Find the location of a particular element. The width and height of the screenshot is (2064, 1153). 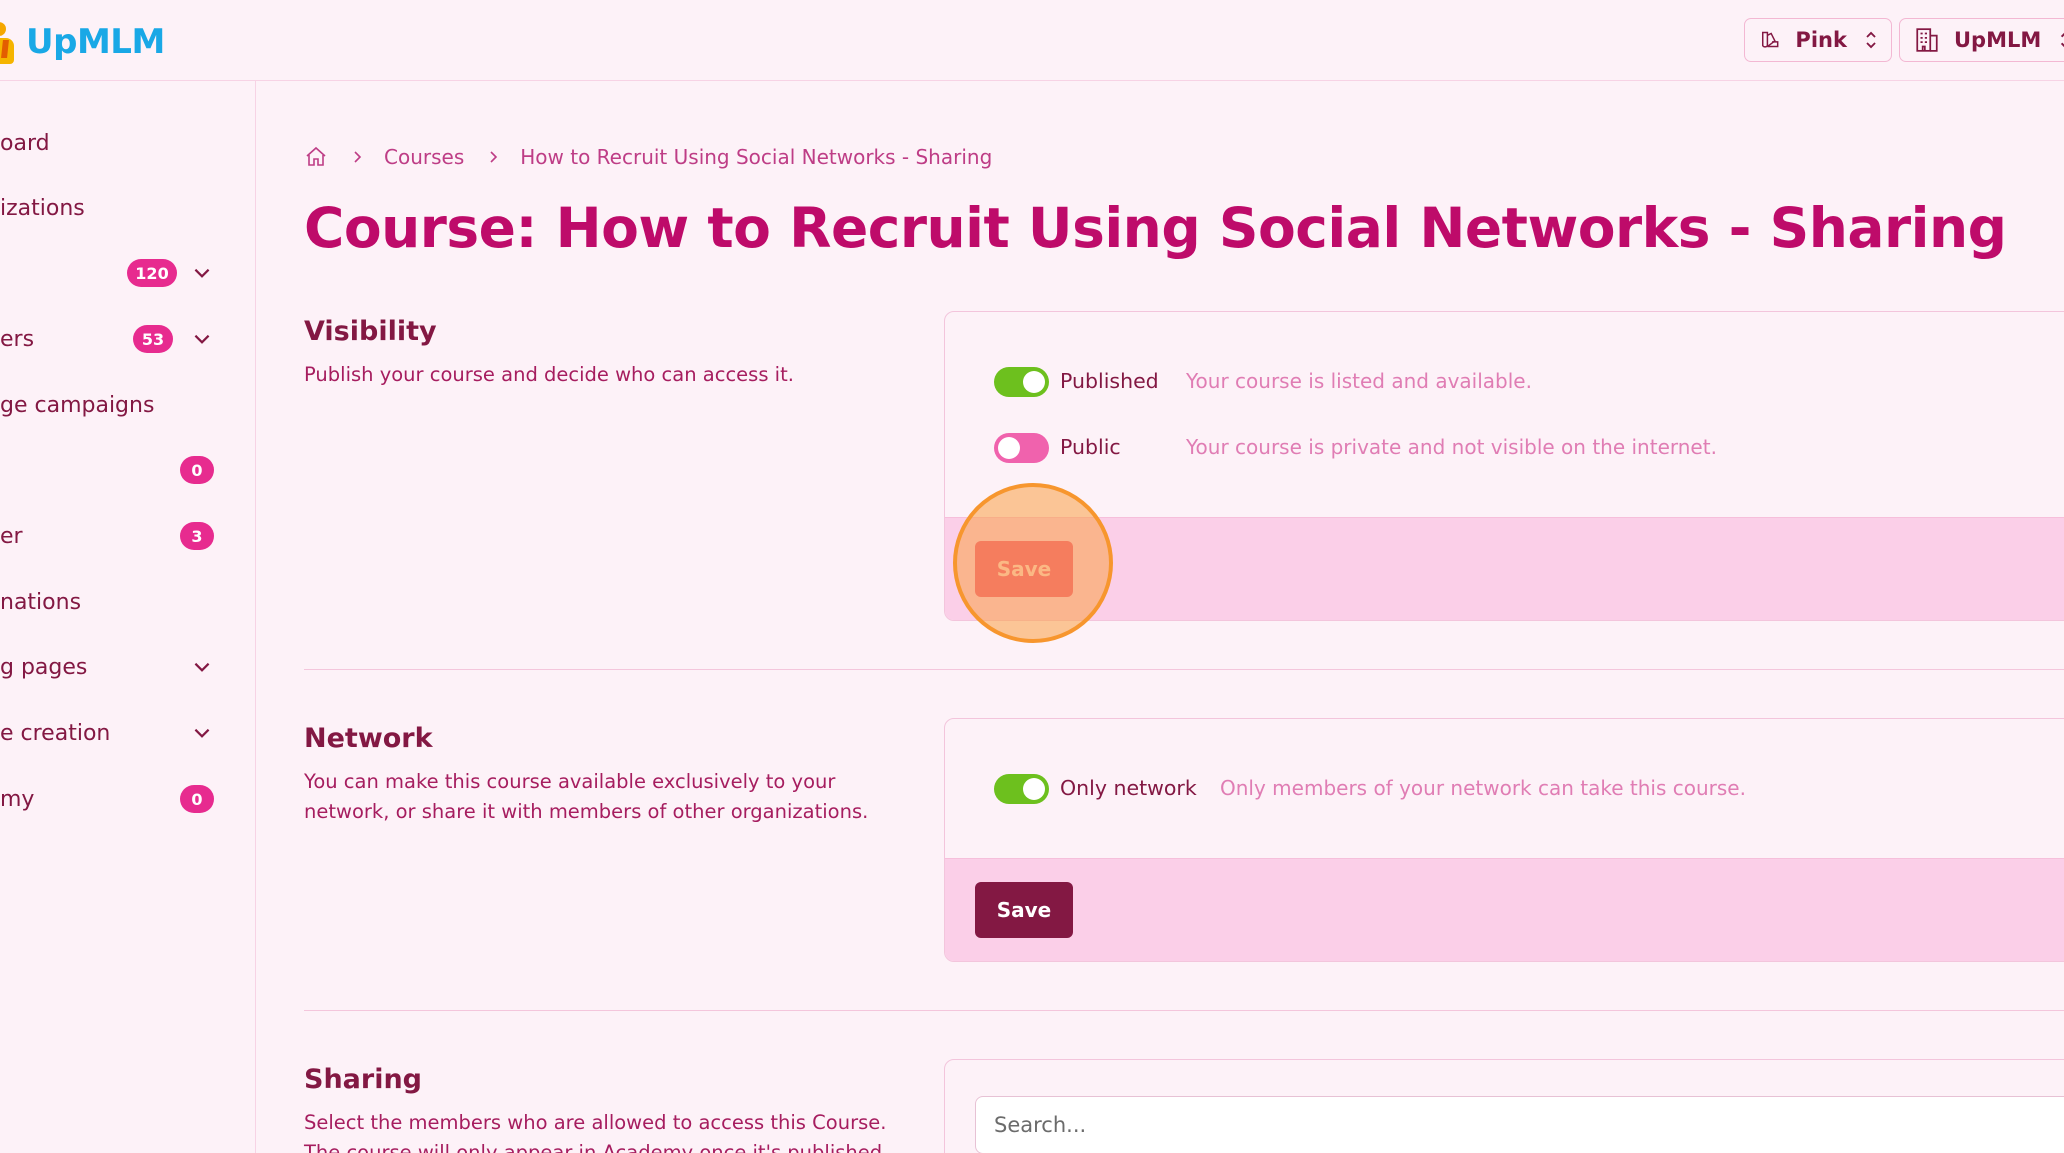

network-card-footer: Save is located at coordinates (1504, 909).